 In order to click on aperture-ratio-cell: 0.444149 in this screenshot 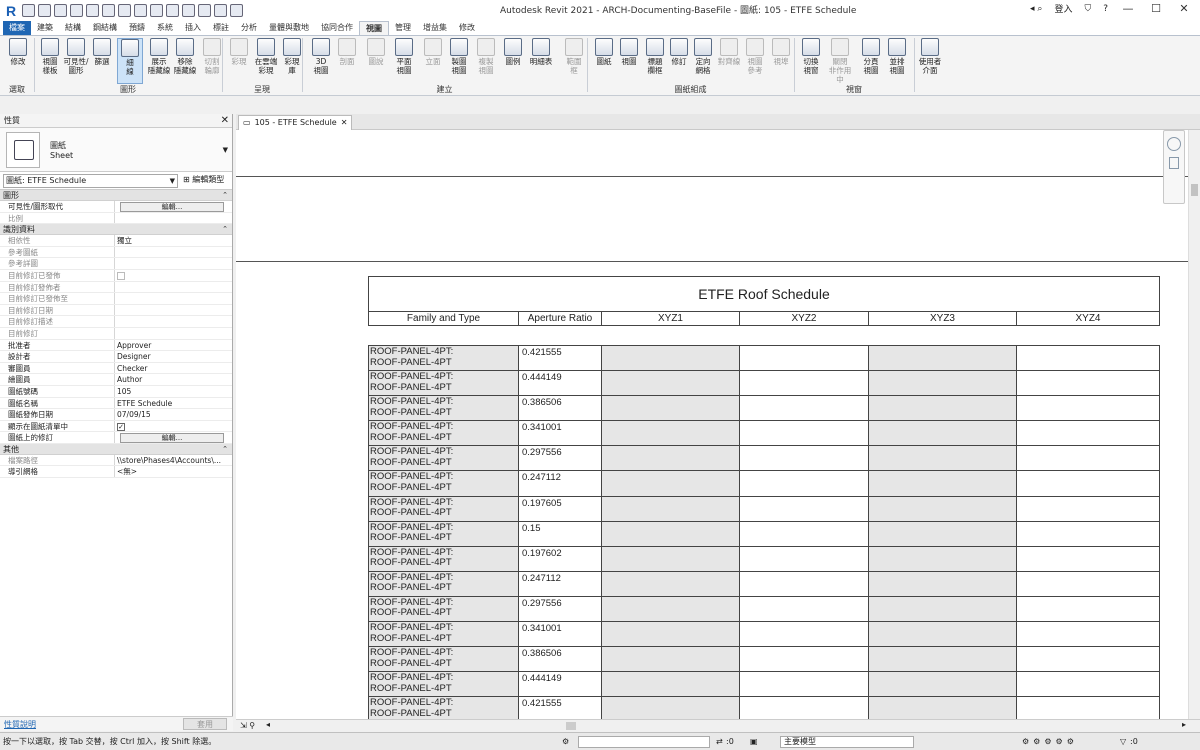, I will do `click(560, 684)`.